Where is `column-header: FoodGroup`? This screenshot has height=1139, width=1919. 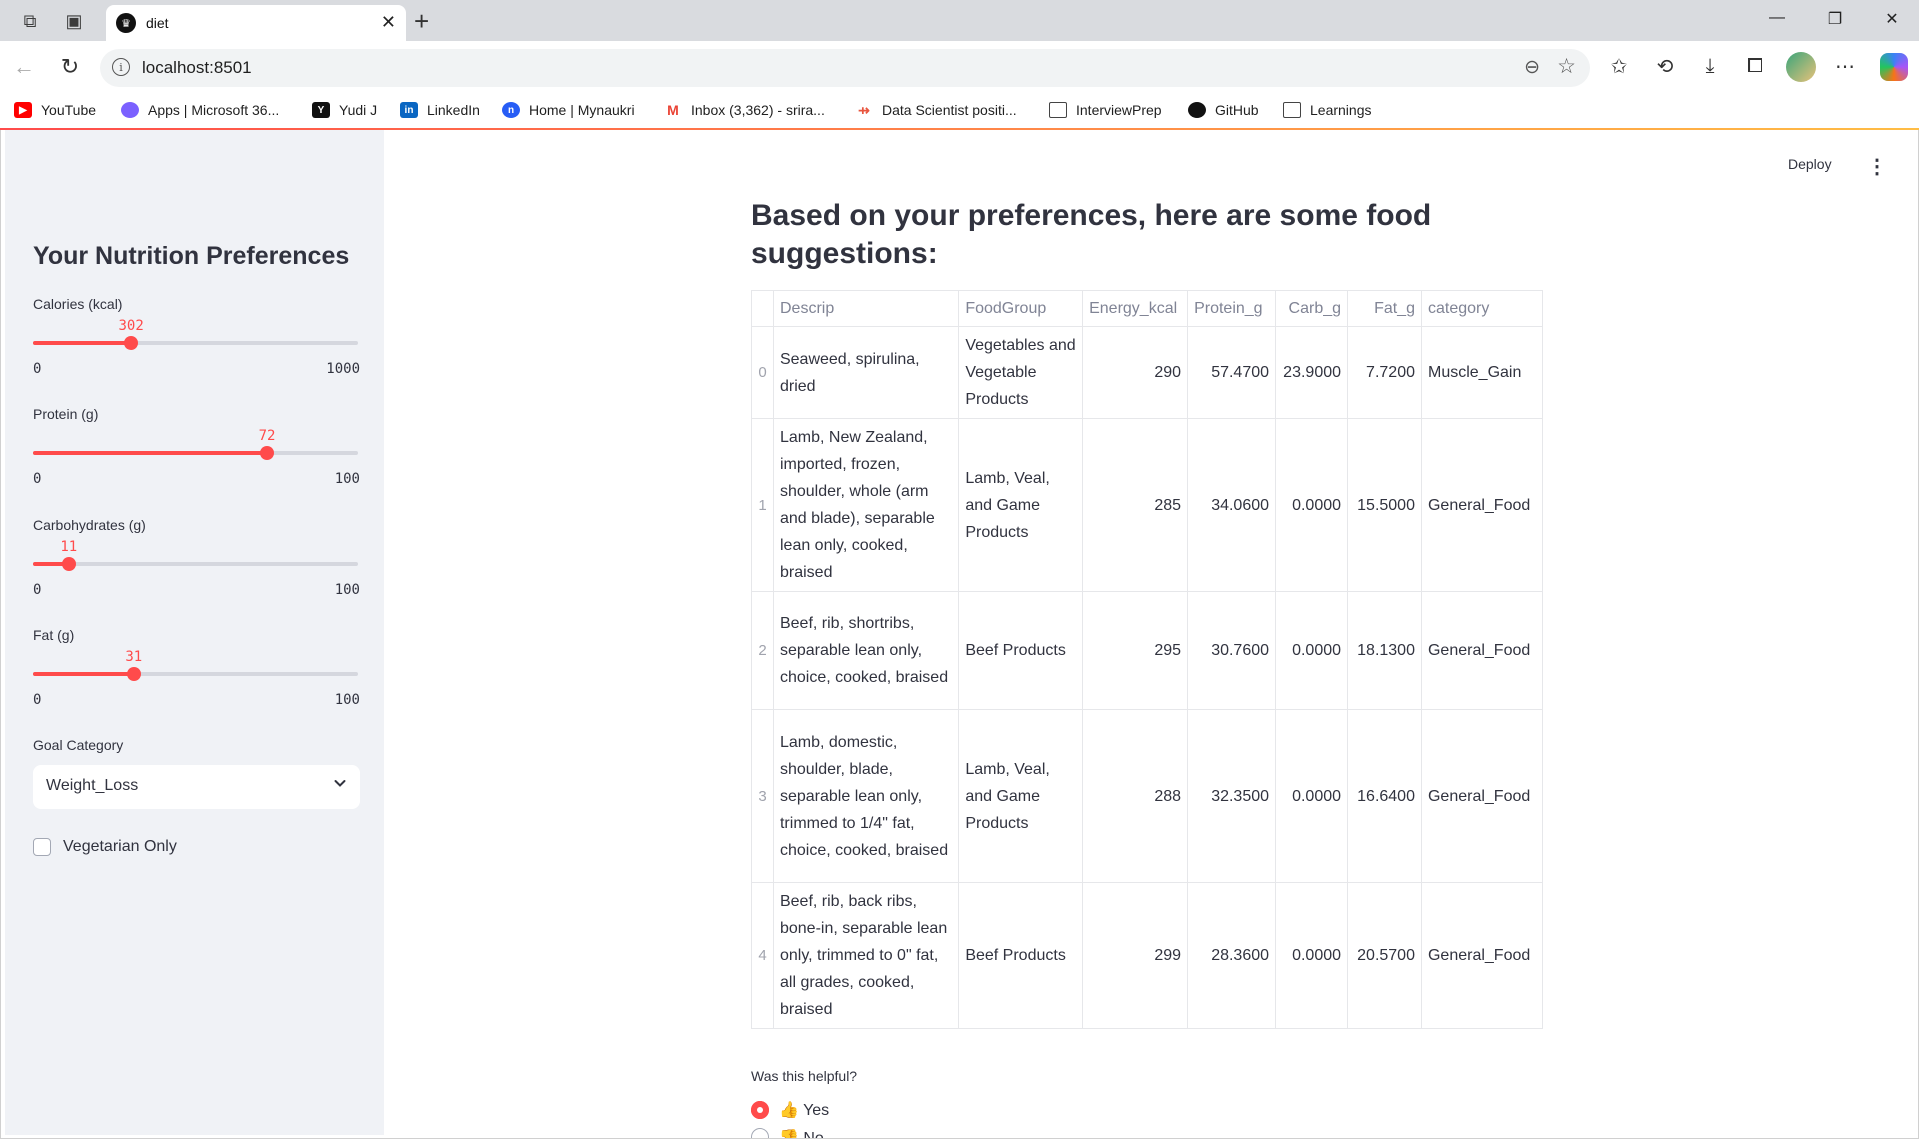 column-header: FoodGroup is located at coordinates (1021, 308).